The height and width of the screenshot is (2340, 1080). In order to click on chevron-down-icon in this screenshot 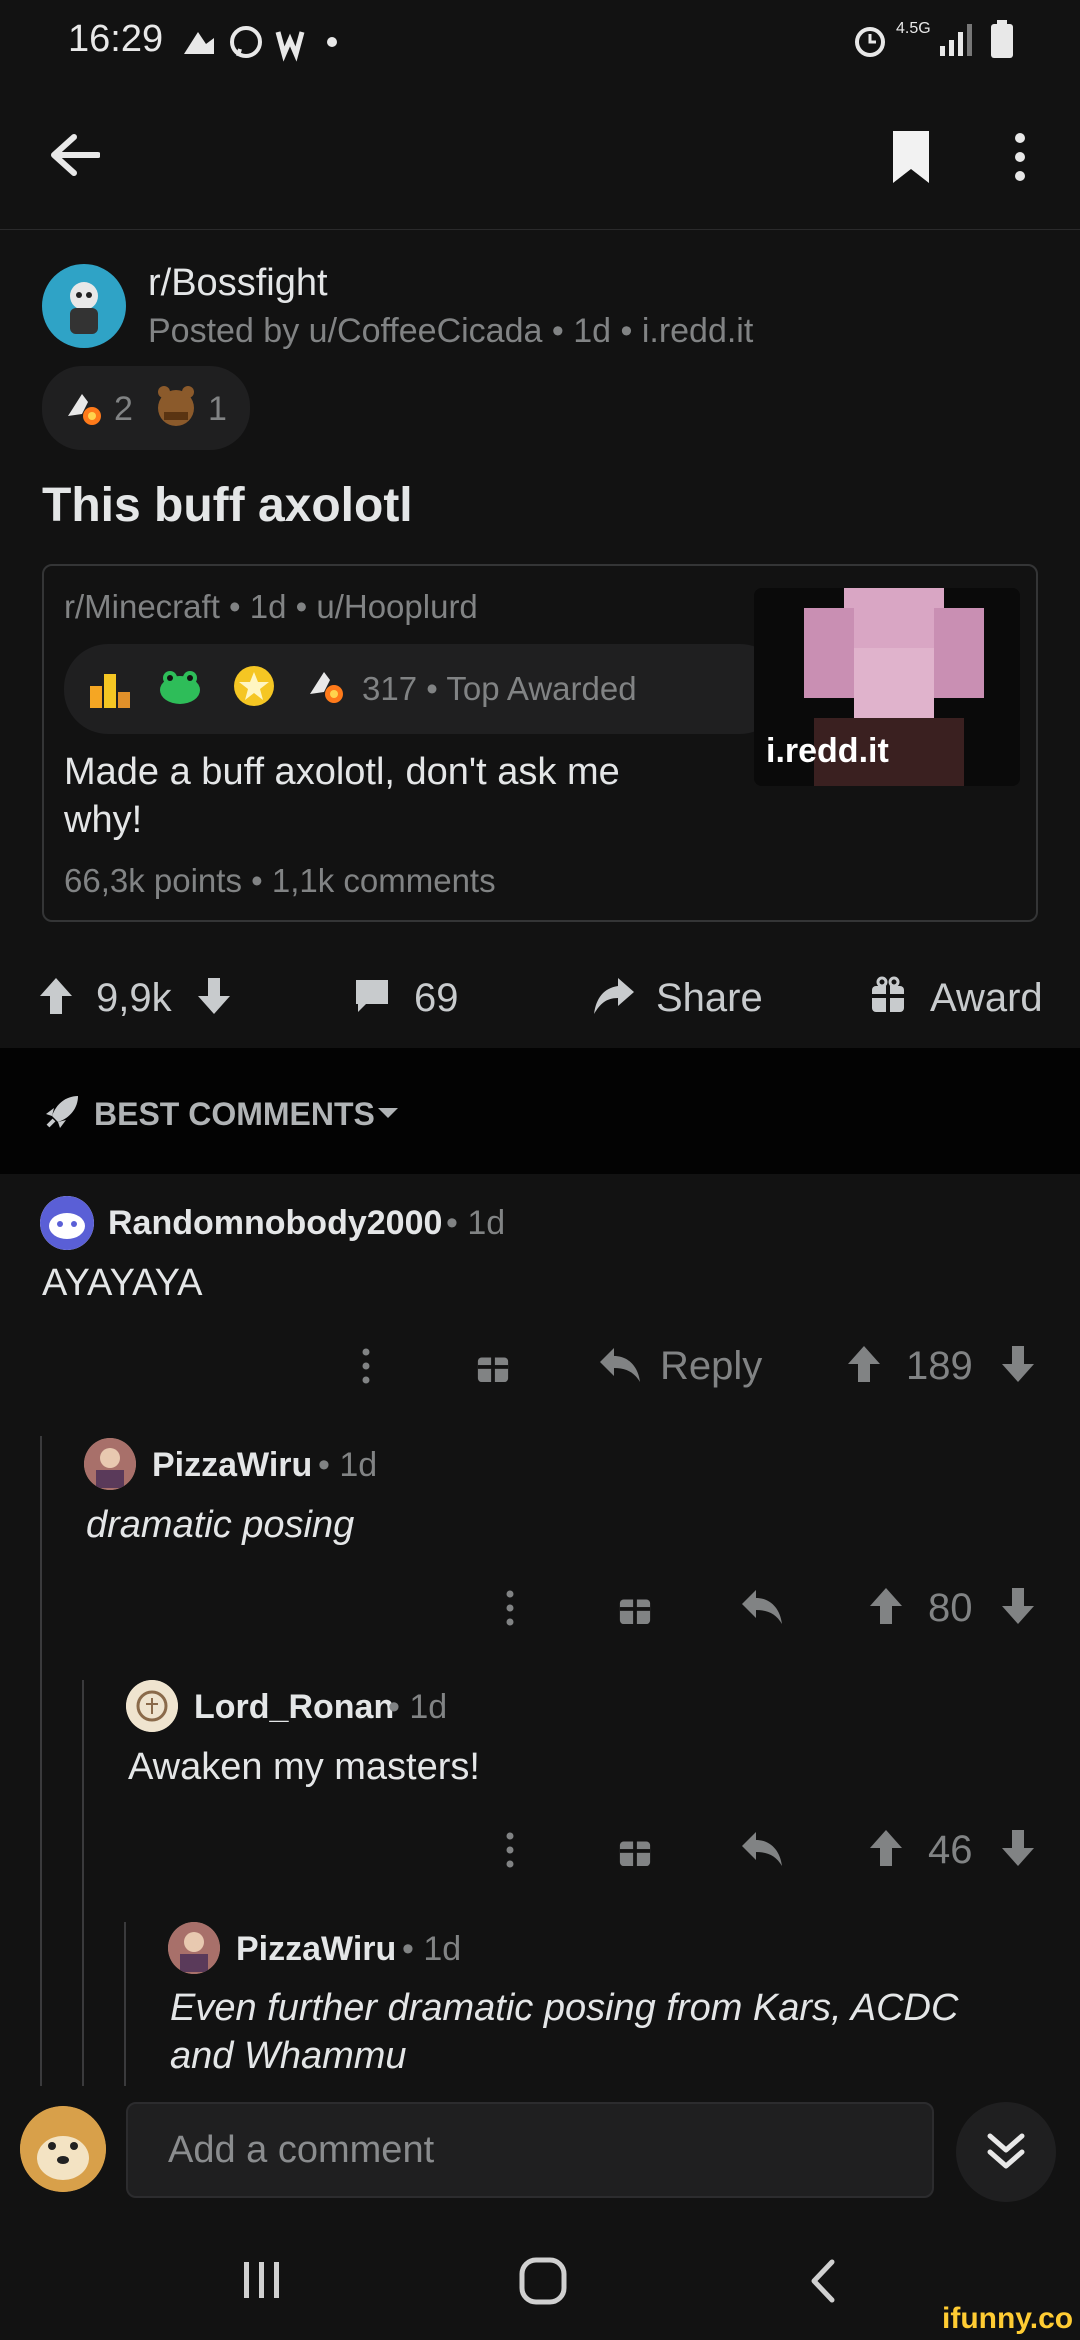, I will do `click(388, 1113)`.